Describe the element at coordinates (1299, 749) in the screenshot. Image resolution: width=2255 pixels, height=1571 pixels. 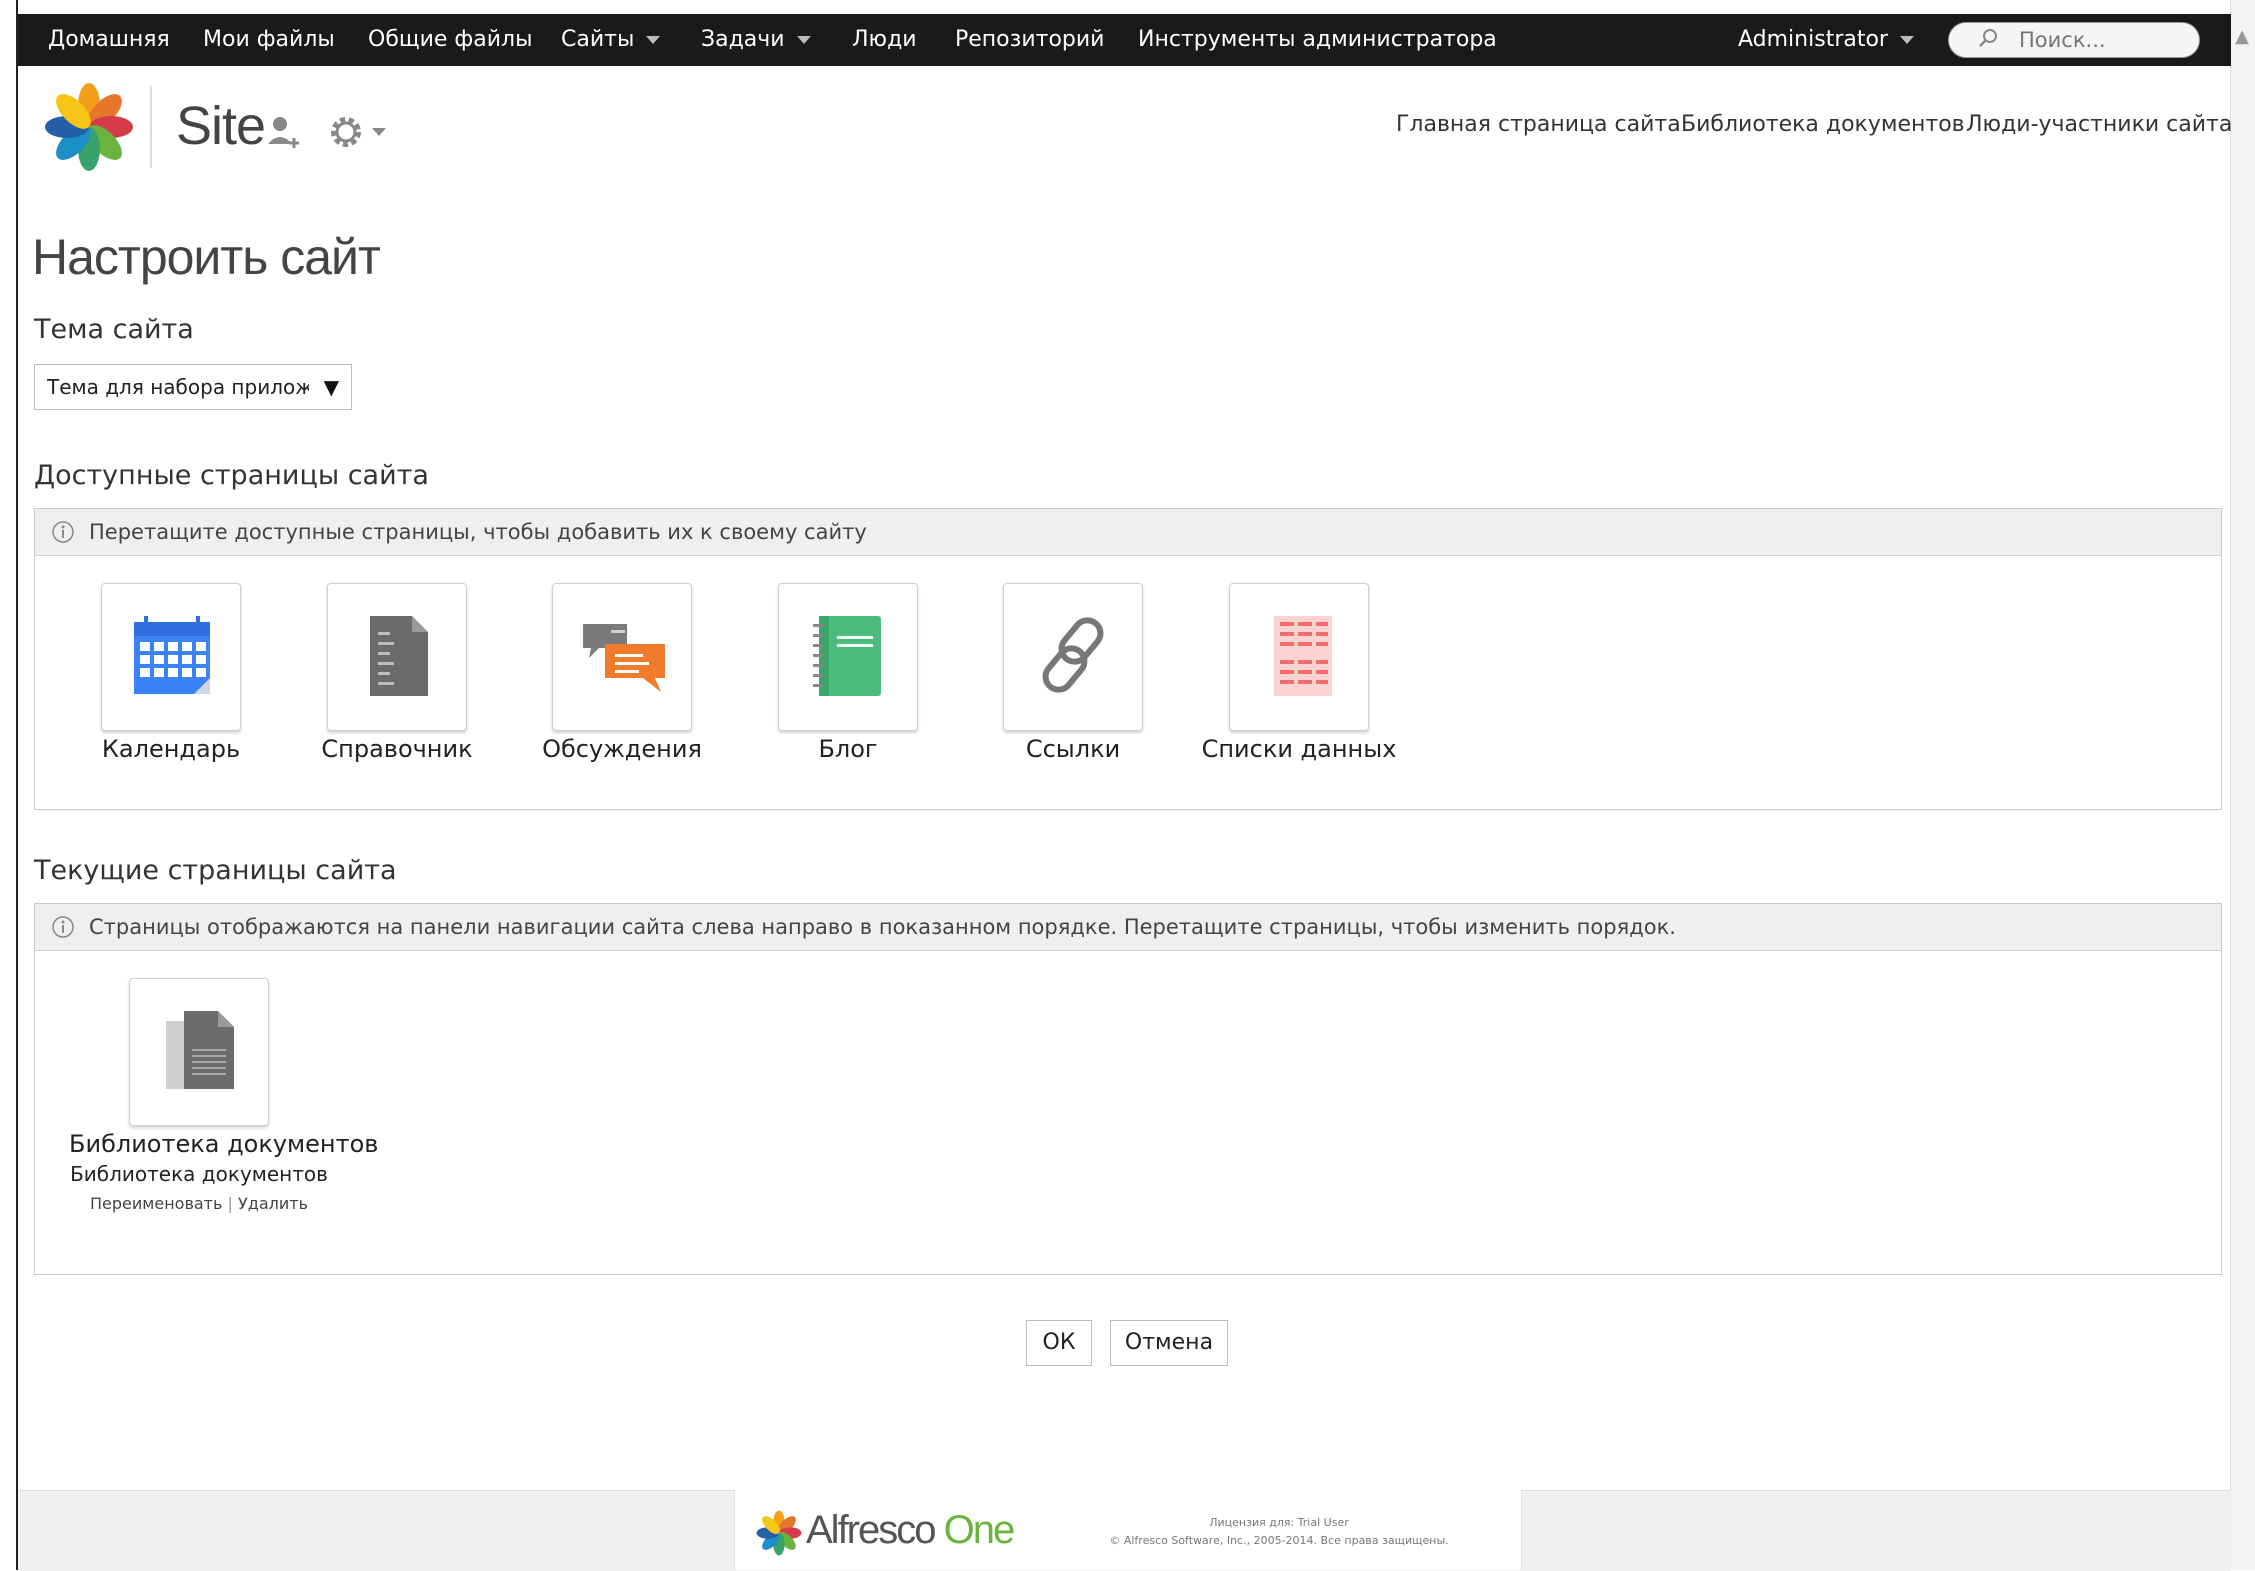
I see `tile-label-data-lists: Списки данных` at that location.